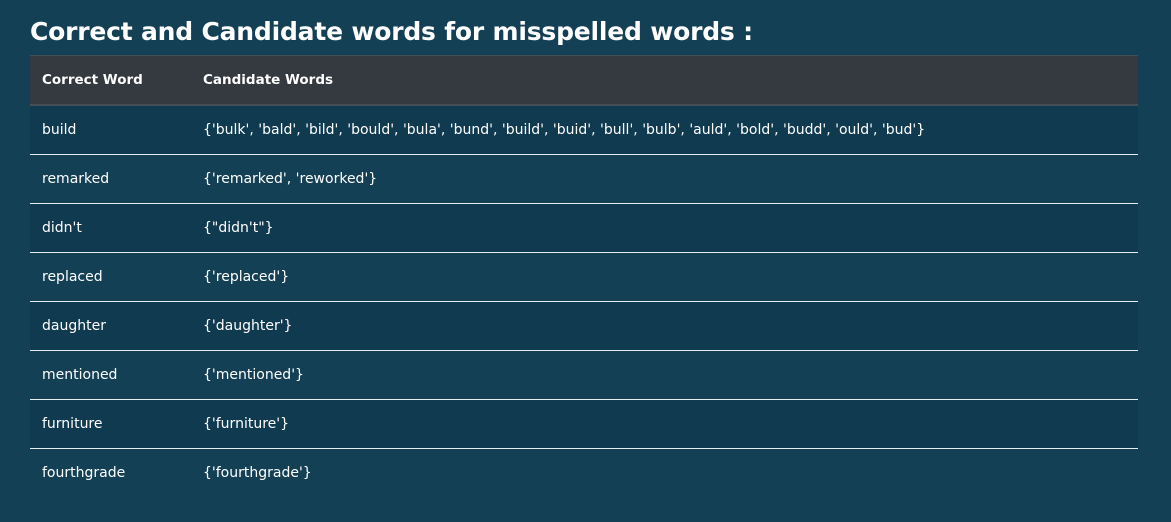 The image size is (1171, 522). What do you see at coordinates (110, 228) in the screenshot?
I see `correct-word-cell: didn't` at bounding box center [110, 228].